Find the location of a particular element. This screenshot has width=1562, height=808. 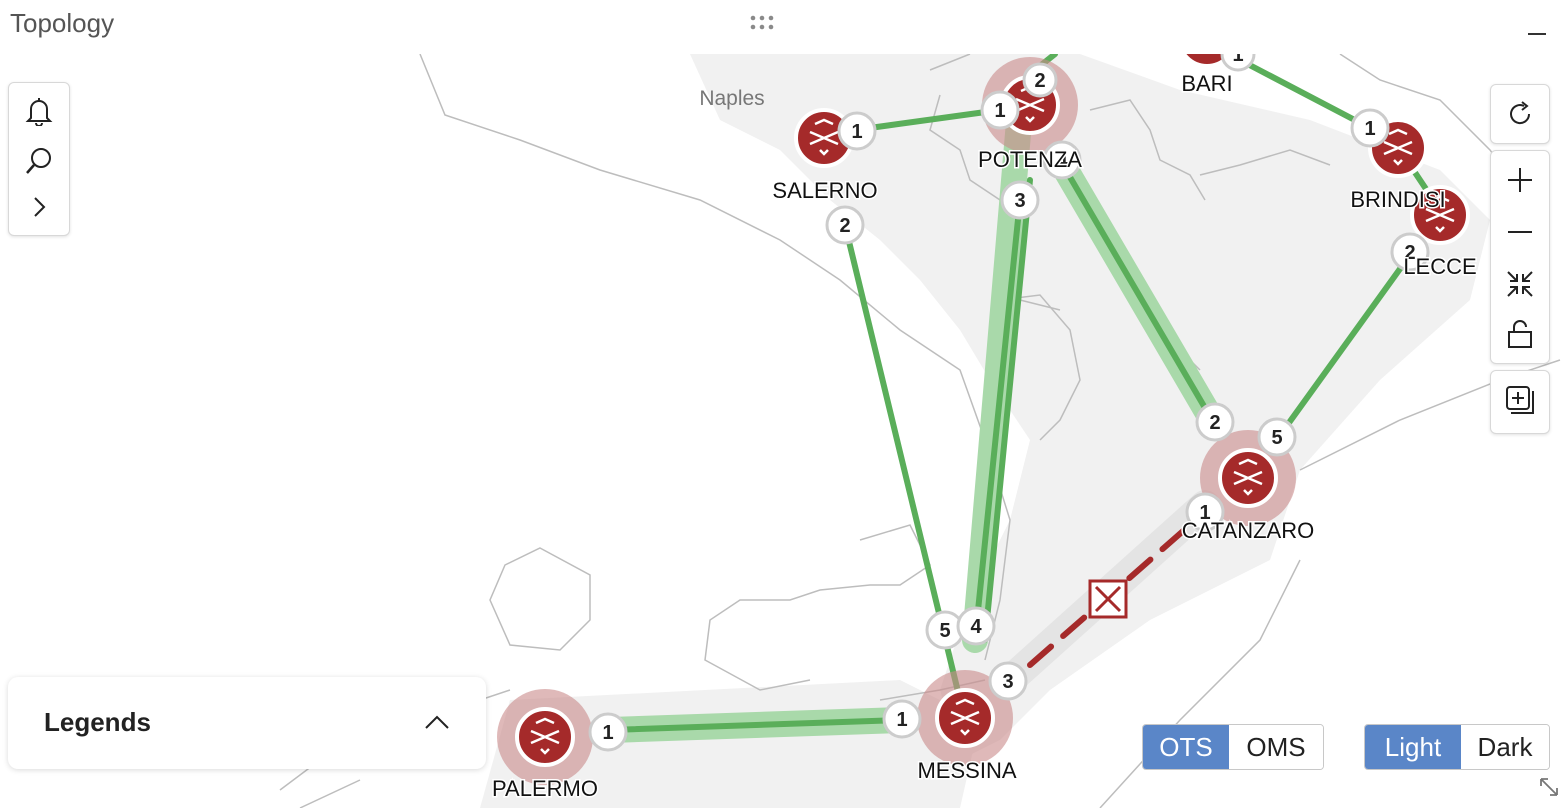

zoom-in-icon is located at coordinates (1520, 180).